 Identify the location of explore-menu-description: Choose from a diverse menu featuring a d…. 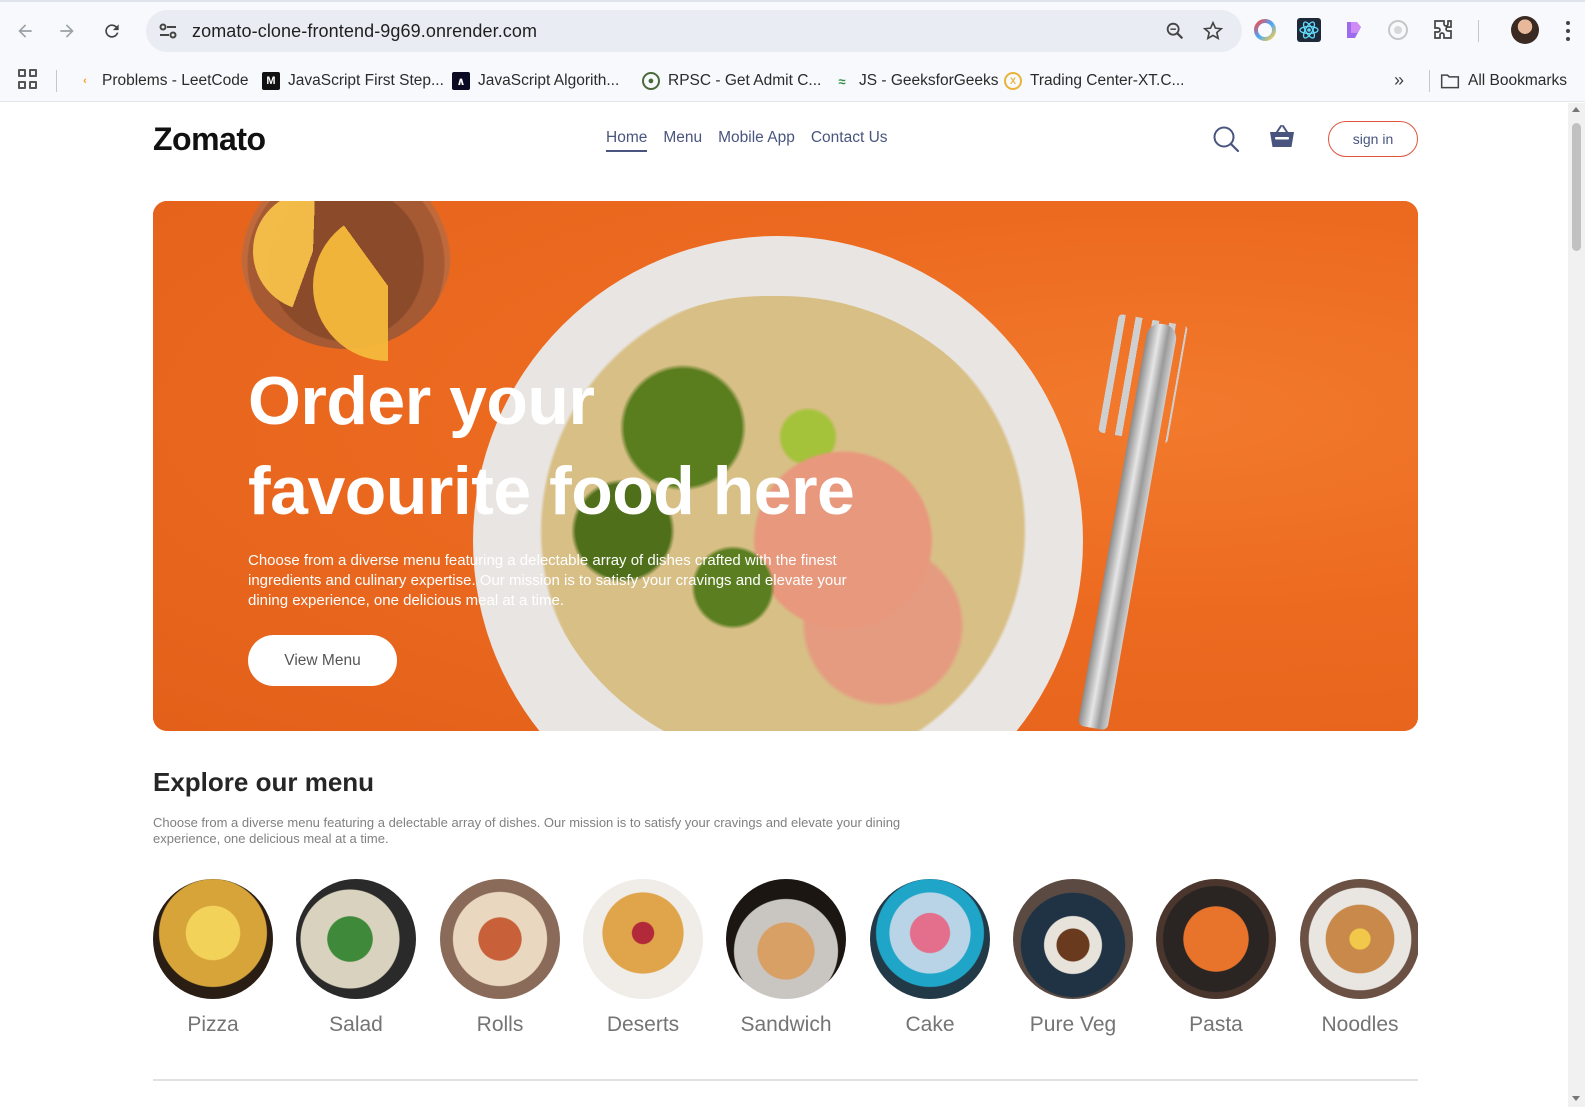
(527, 830).